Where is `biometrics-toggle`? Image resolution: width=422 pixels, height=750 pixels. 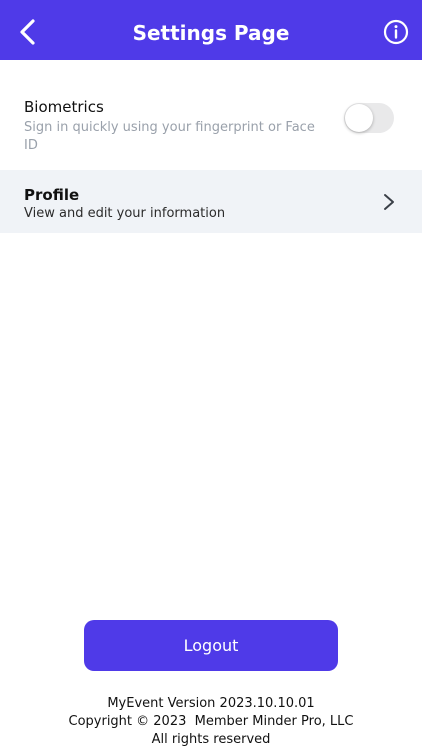 biometrics-toggle is located at coordinates (369, 118).